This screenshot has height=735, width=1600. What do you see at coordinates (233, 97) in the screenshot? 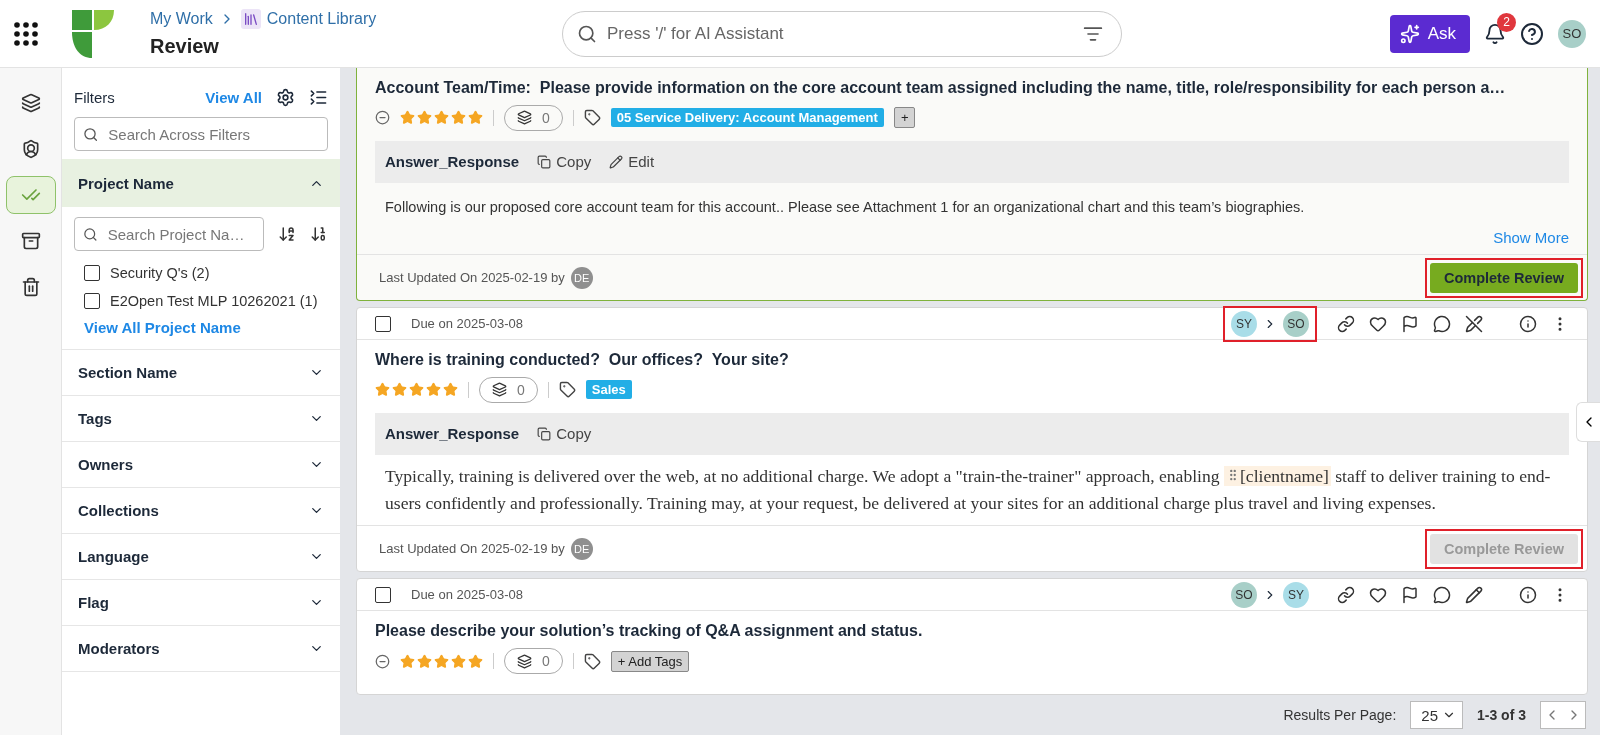
I see `view-all-link: View All` at bounding box center [233, 97].